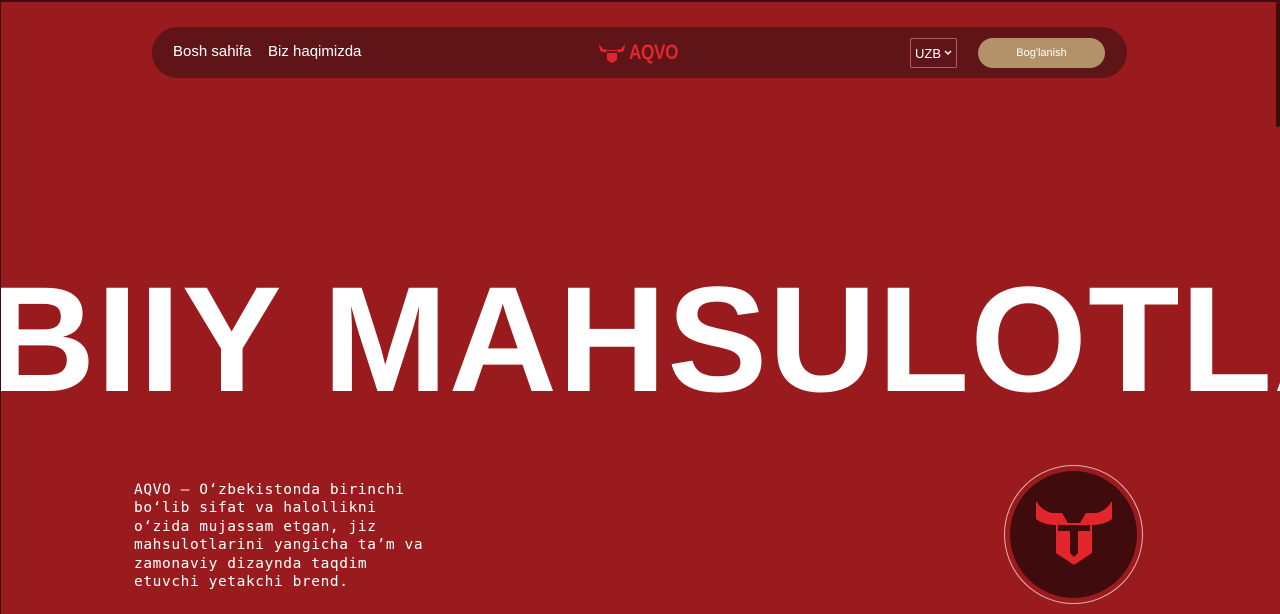 The height and width of the screenshot is (614, 1280). What do you see at coordinates (314, 52) in the screenshot?
I see `nav-link-about: Biz haqimizda` at bounding box center [314, 52].